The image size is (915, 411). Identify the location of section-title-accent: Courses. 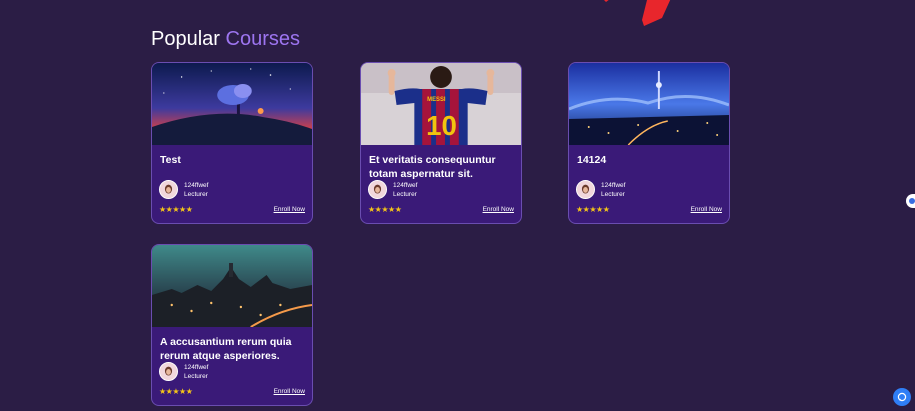
(262, 39).